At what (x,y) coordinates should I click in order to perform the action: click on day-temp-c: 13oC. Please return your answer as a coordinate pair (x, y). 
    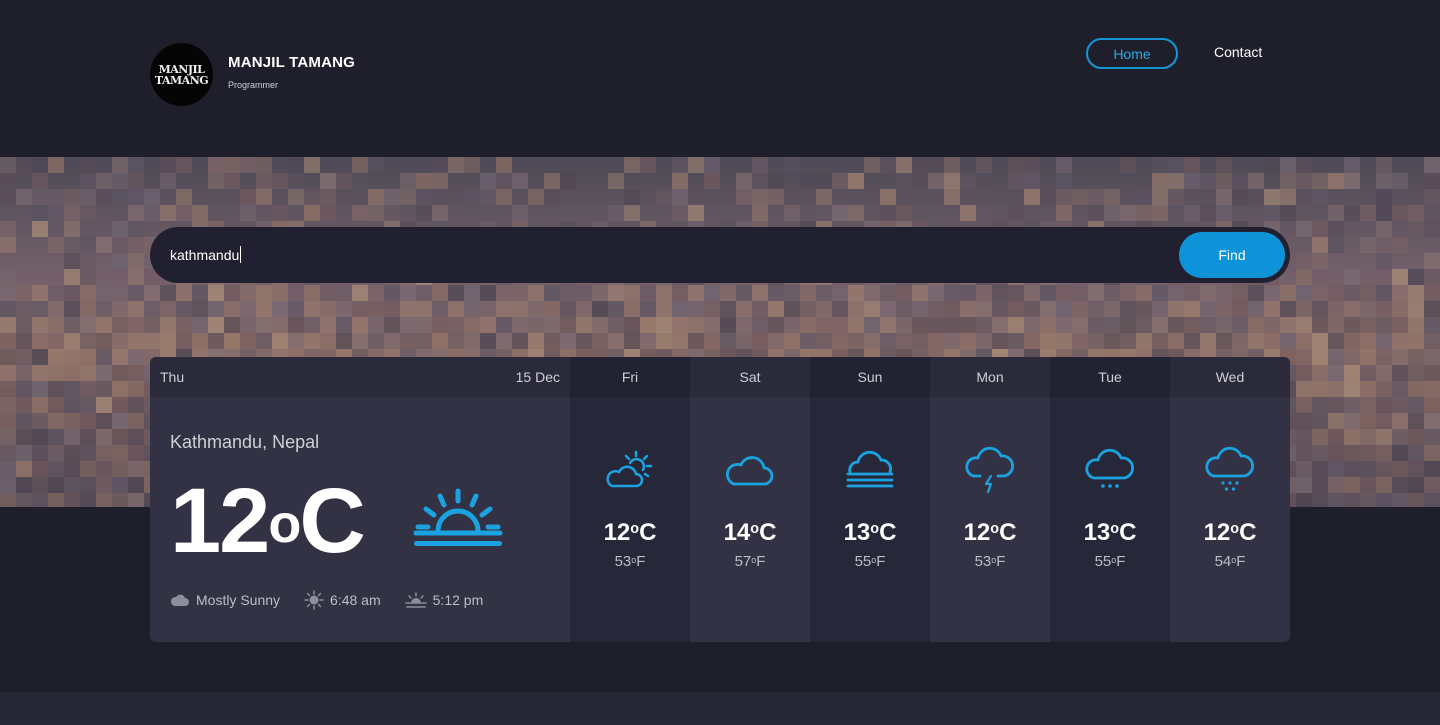
    Looking at the image, I should click on (870, 532).